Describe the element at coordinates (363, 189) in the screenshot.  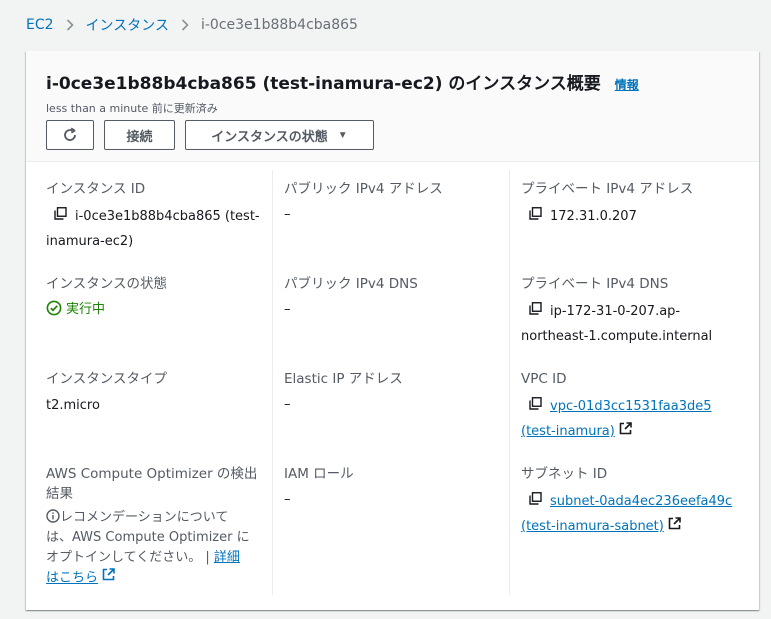
I see `public-ipv4-label: パブリック IPv4 アドレス` at that location.